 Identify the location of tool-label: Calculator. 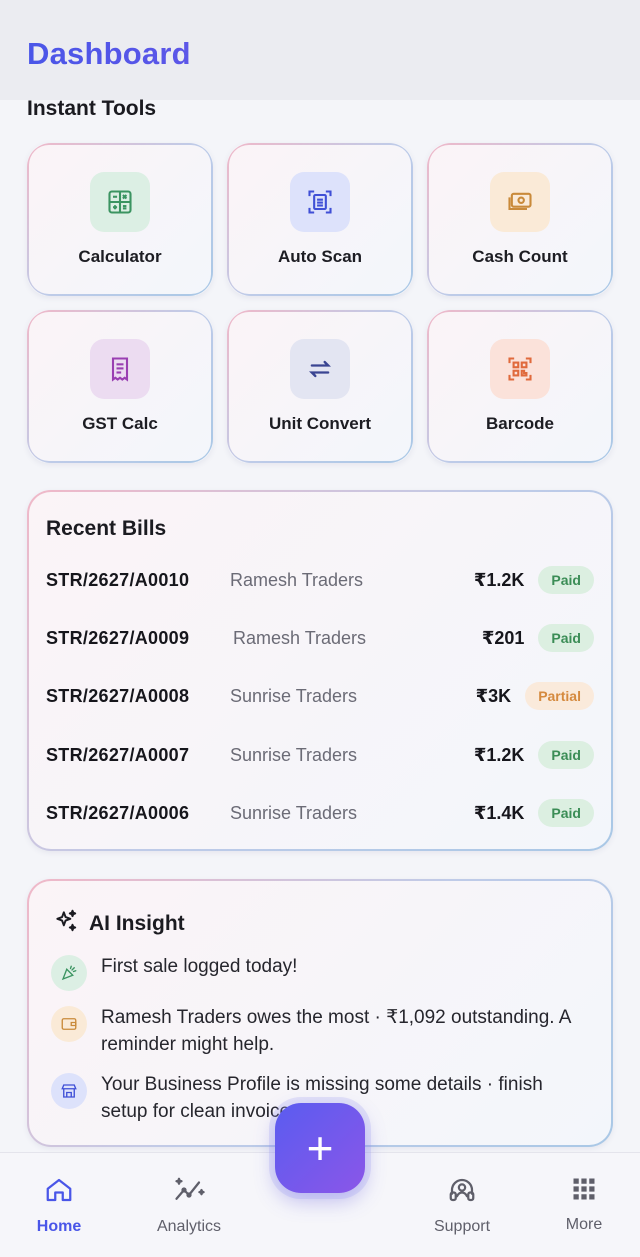
(120, 256).